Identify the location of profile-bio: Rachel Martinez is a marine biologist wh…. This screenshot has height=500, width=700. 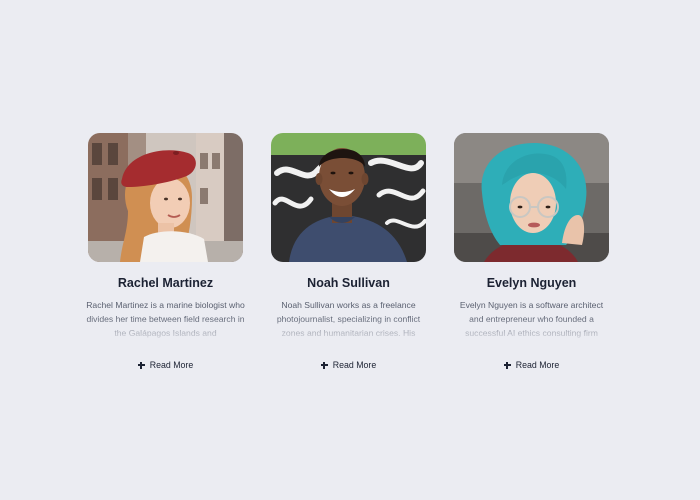
(165, 319).